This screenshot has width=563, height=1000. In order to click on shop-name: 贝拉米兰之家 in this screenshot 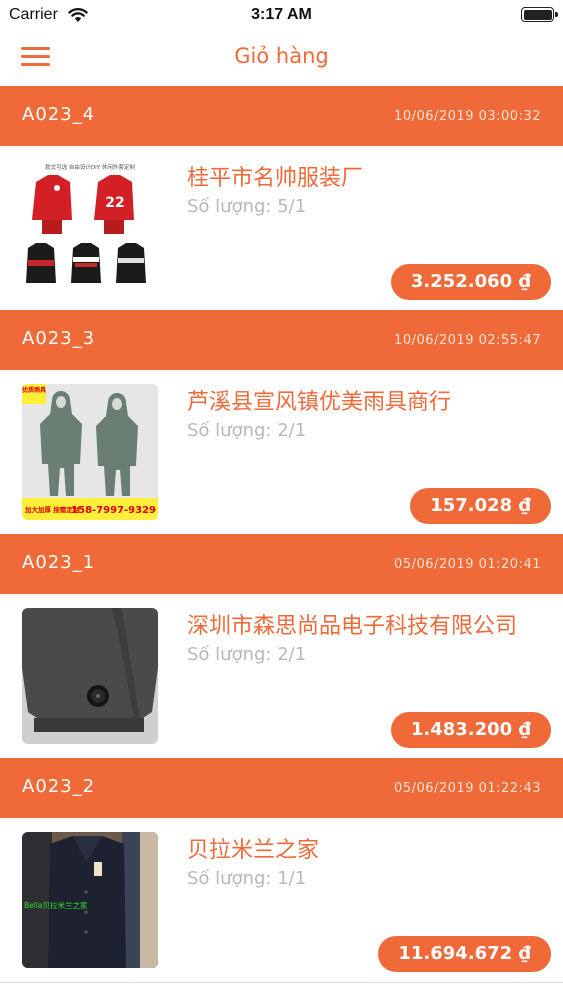, I will do `click(253, 850)`.